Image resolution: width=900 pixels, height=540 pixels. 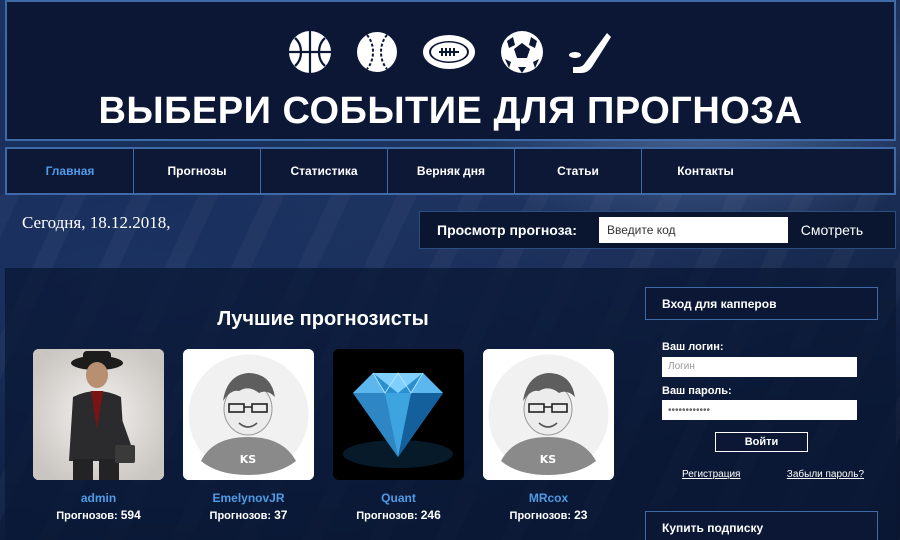 What do you see at coordinates (98, 498) in the screenshot?
I see `forecaster-name: admin` at bounding box center [98, 498].